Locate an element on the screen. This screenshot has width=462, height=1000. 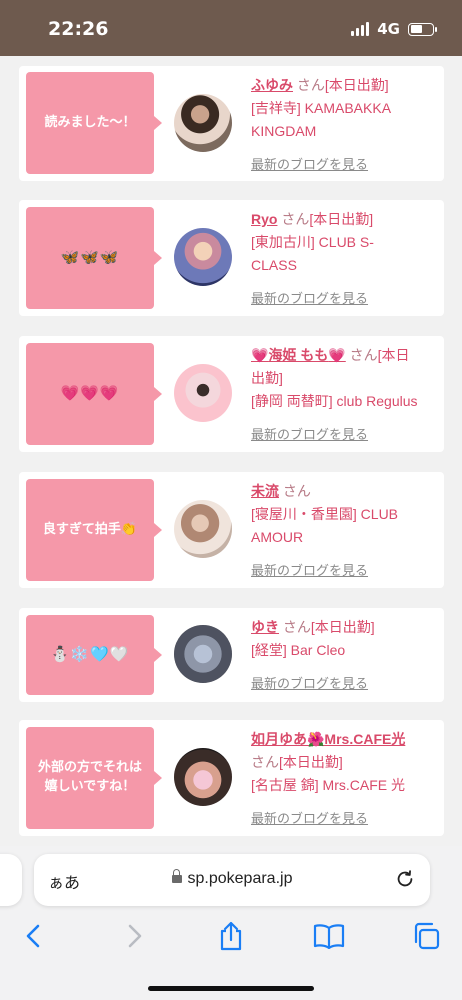
share-icon is located at coordinates (231, 936).